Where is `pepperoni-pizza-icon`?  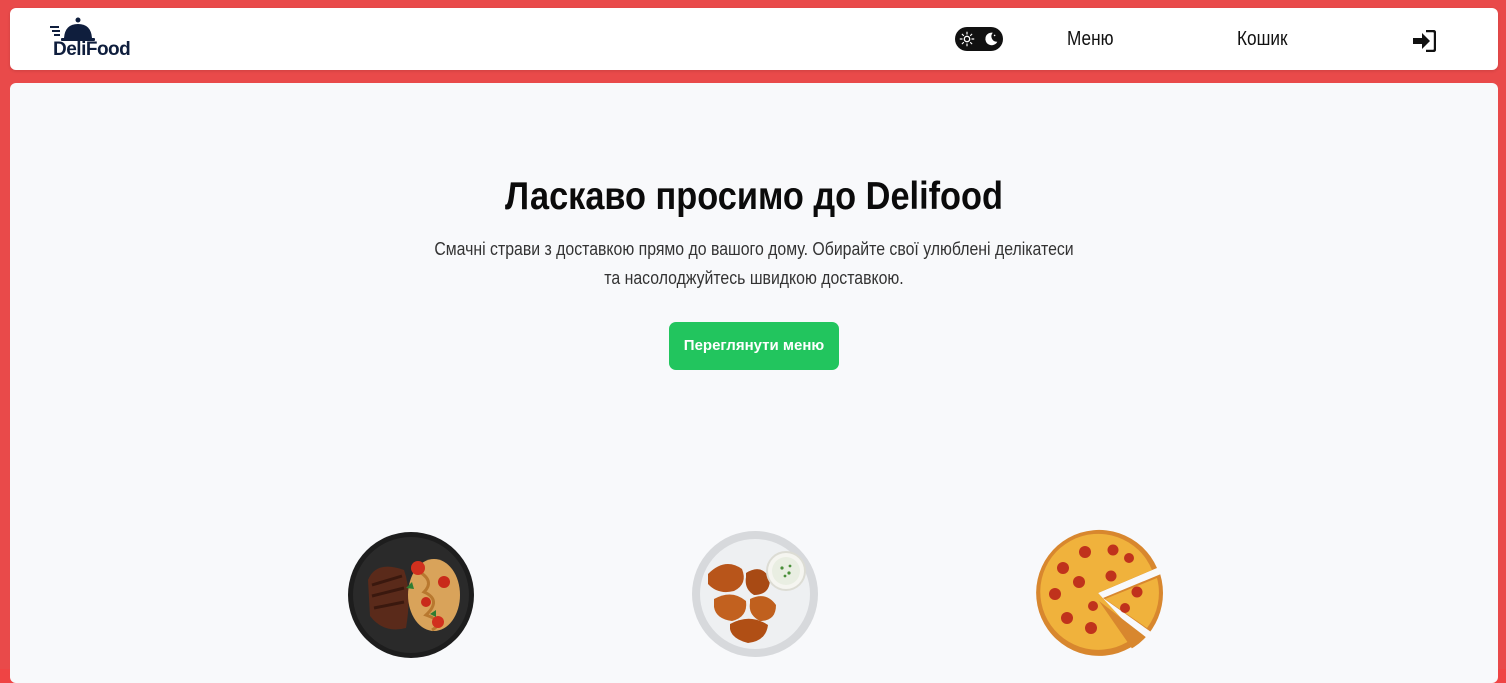 pepperoni-pizza-icon is located at coordinates (1099, 592).